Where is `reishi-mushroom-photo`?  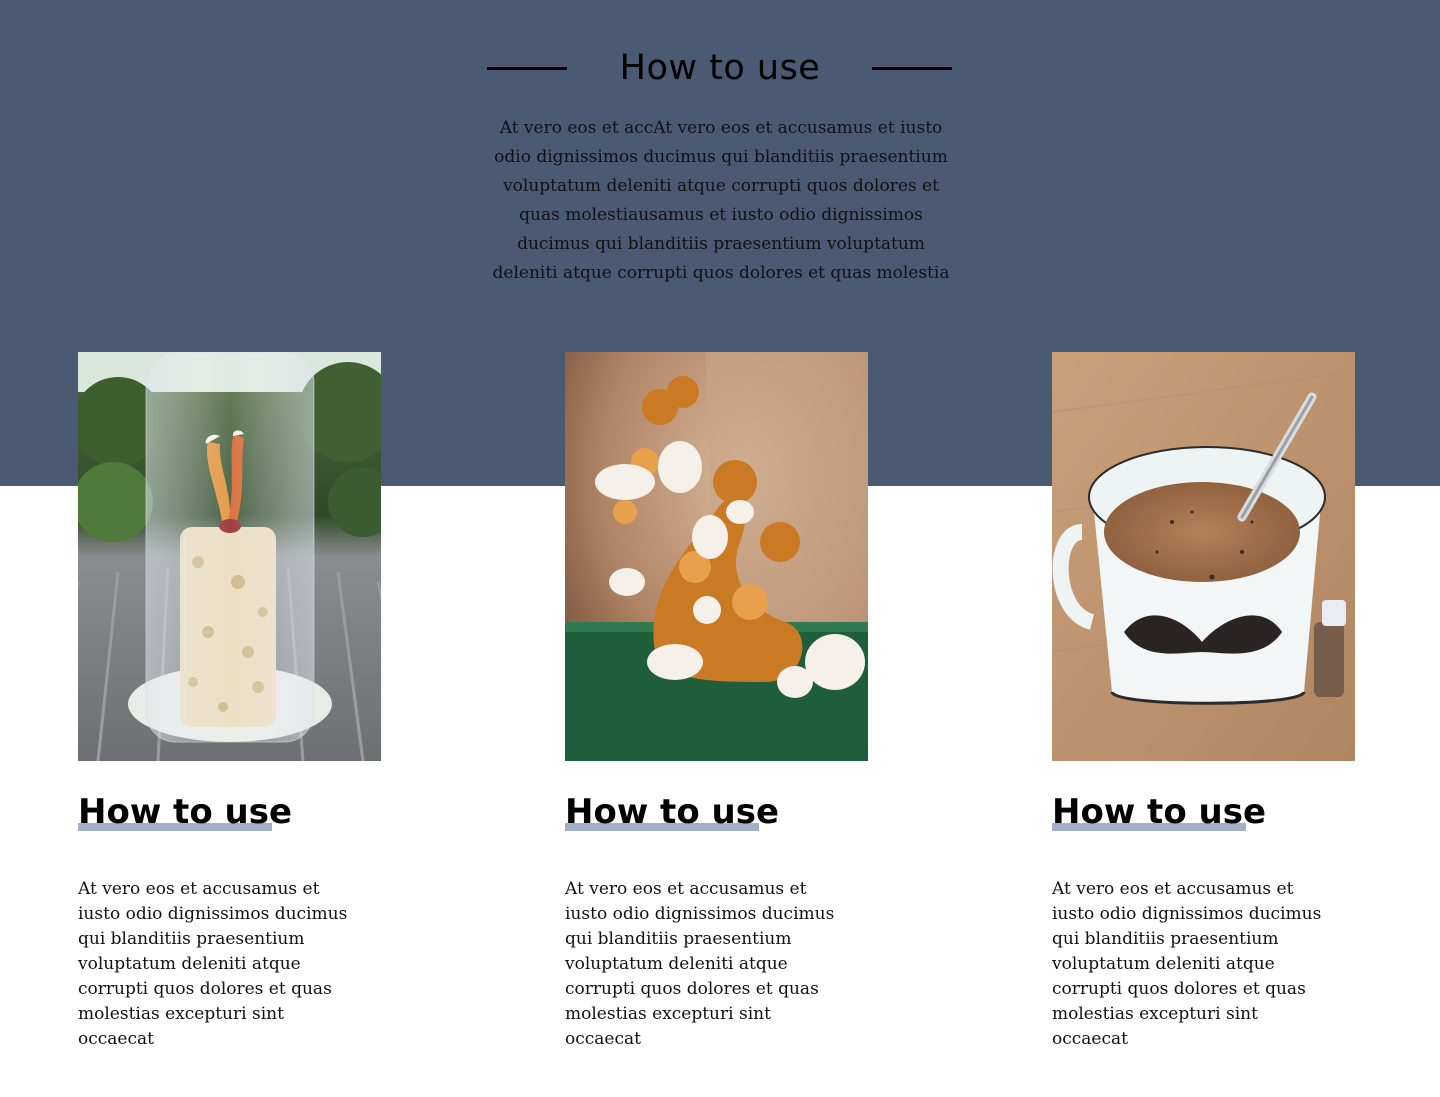 reishi-mushroom-photo is located at coordinates (716, 556).